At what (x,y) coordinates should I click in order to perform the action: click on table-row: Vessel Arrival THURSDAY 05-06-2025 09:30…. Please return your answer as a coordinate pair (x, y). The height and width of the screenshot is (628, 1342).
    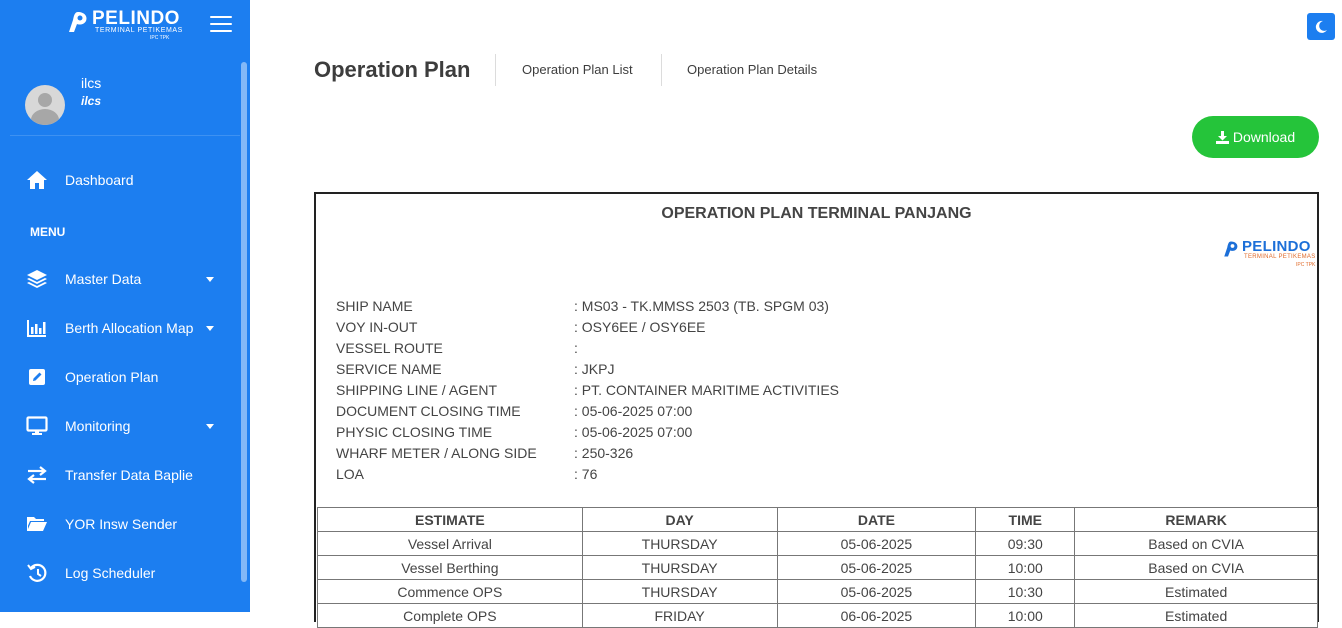
    Looking at the image, I should click on (817, 543).